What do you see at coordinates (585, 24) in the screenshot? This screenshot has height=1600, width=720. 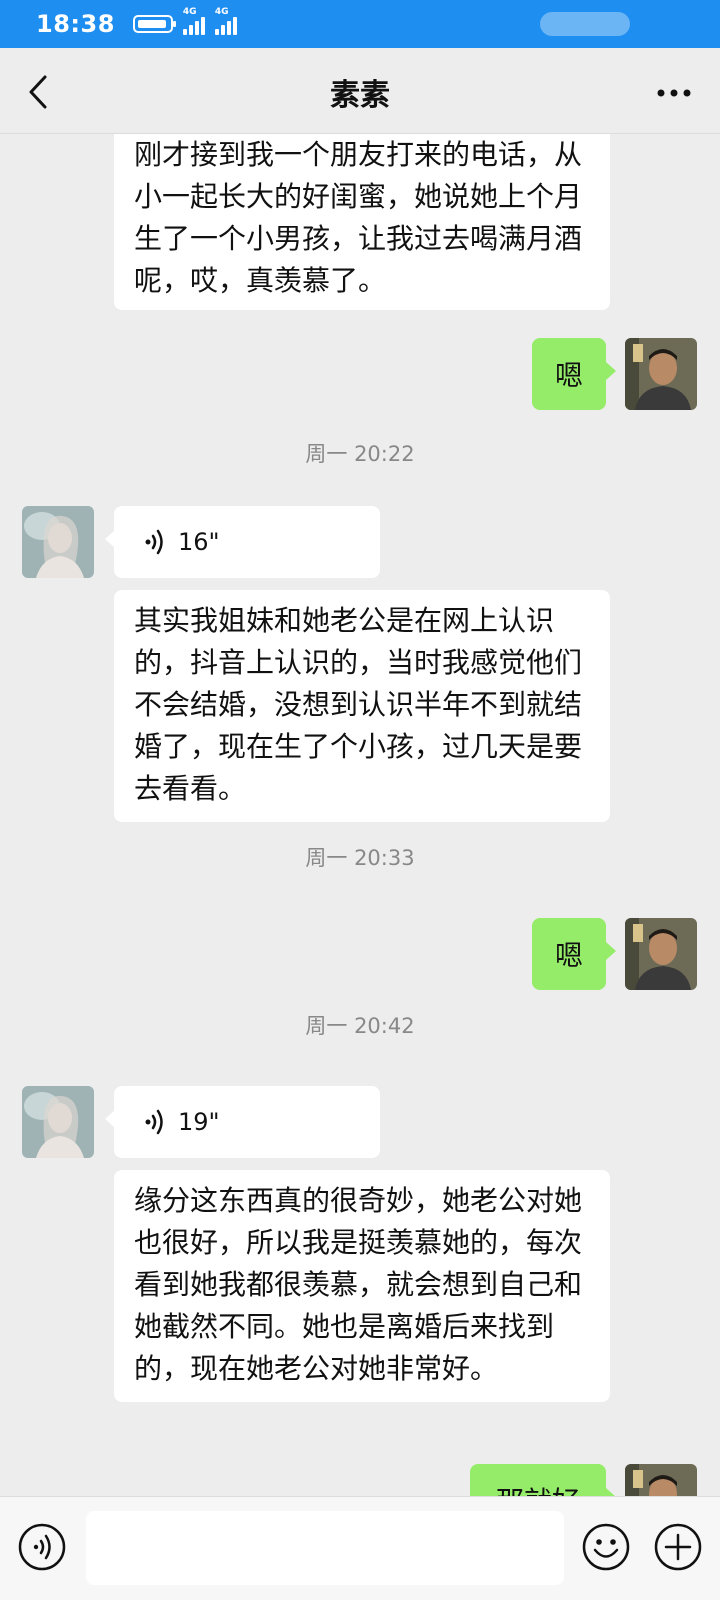 I see `notification-icons` at bounding box center [585, 24].